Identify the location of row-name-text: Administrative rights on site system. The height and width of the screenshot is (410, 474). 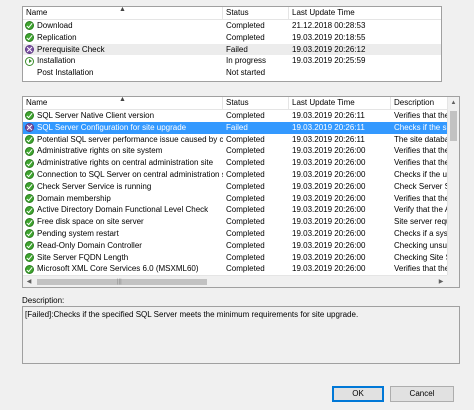
(100, 151).